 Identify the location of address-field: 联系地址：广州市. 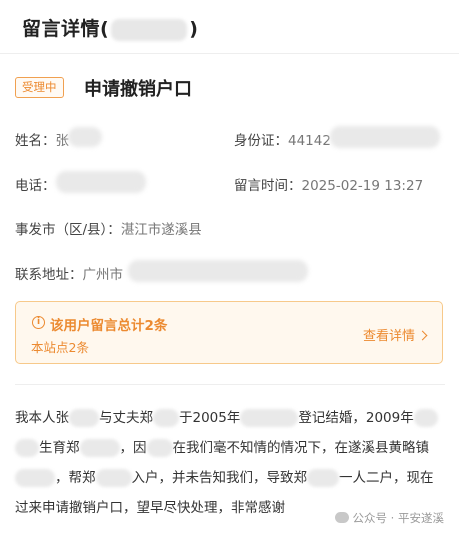
(69, 273).